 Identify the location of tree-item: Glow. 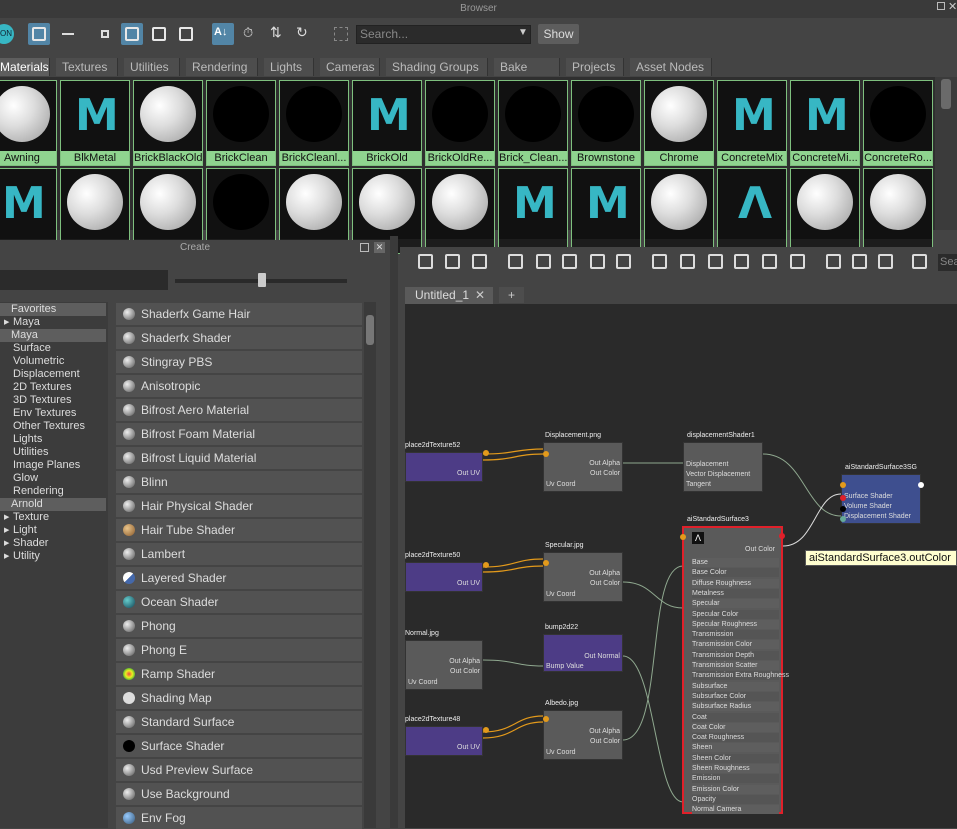
(19, 478).